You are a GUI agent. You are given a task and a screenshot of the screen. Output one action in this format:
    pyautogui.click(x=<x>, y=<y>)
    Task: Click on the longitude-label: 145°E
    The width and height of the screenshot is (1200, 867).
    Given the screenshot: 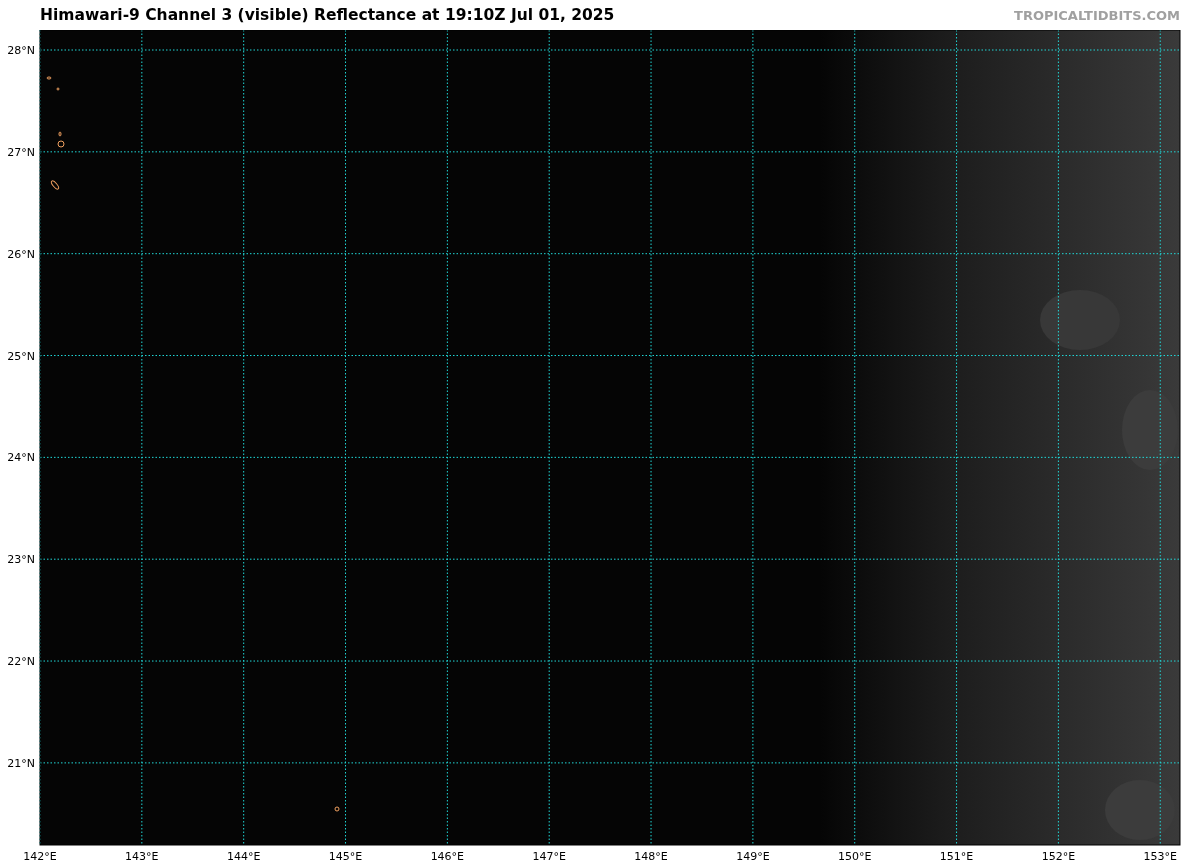 What is the action you would take?
    pyautogui.click(x=345, y=856)
    